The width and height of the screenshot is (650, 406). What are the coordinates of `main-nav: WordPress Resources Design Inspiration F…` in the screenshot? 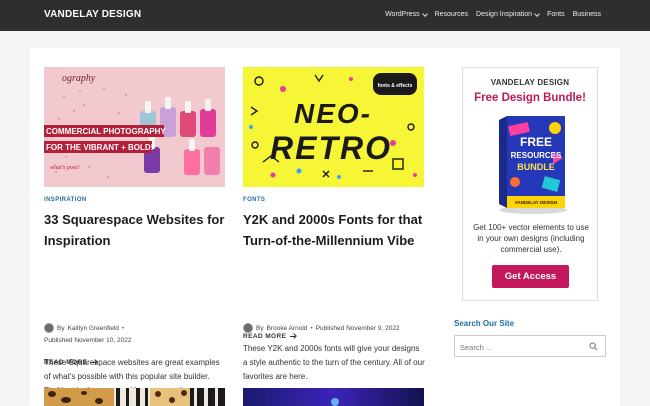 It's located at (493, 14).